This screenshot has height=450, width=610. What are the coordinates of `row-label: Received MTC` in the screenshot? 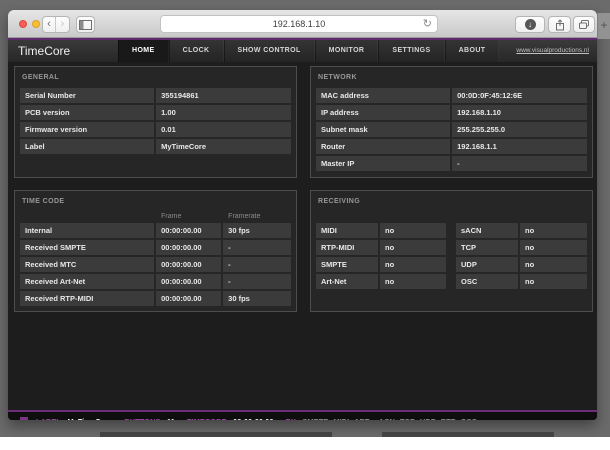 It's located at (87, 264).